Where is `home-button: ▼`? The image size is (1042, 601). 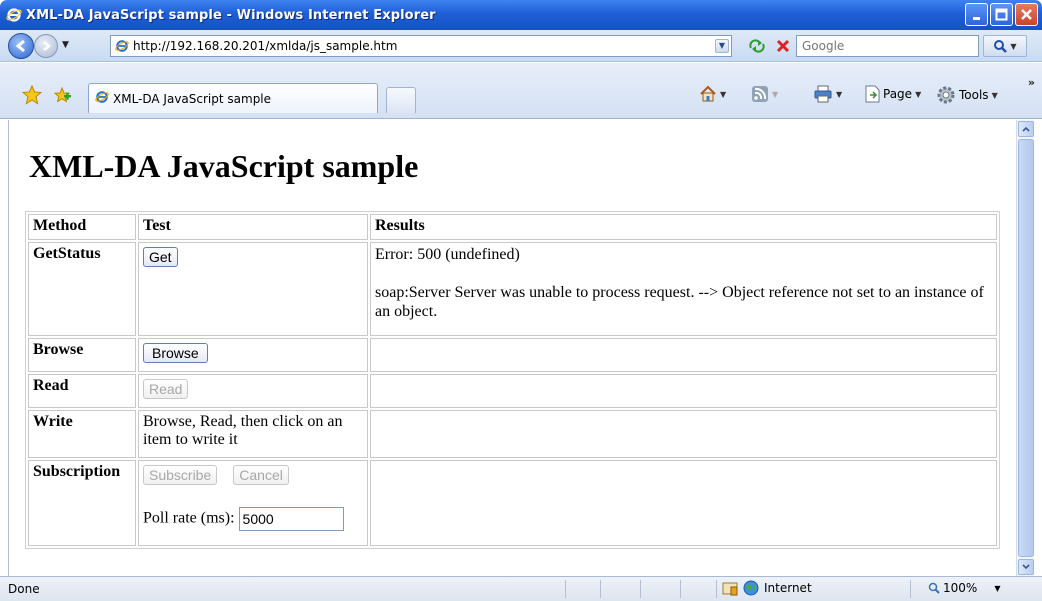 home-button: ▼ is located at coordinates (712, 94).